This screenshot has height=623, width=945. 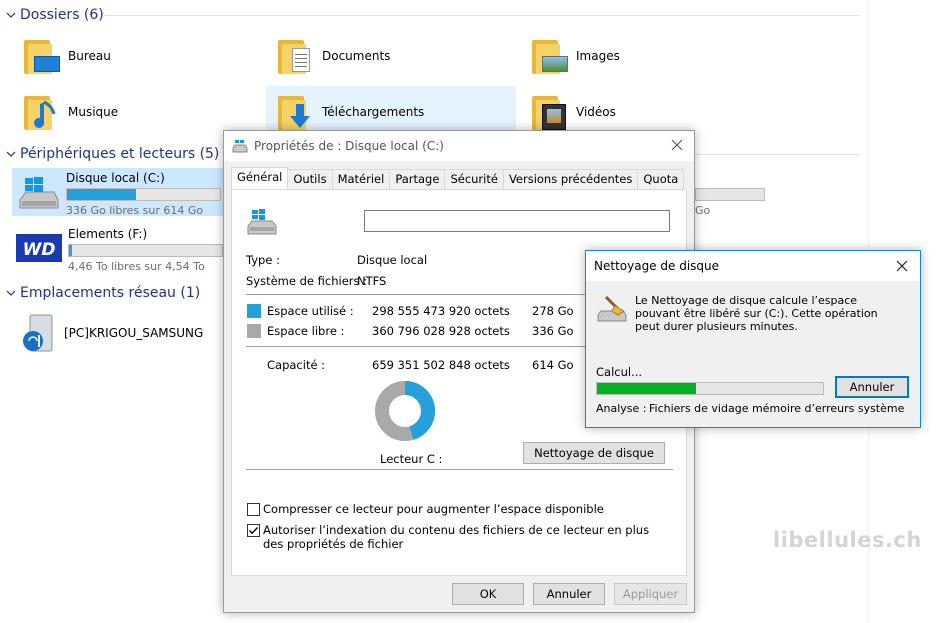 I want to click on type-label: Type :, so click(x=263, y=260).